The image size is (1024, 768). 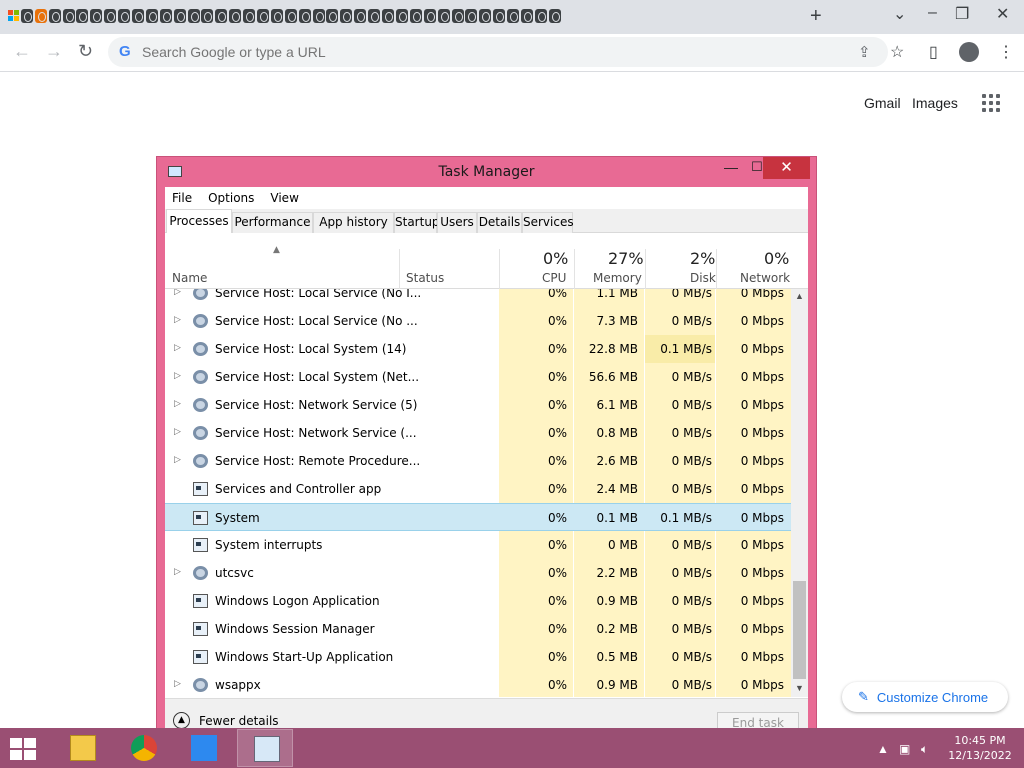 I want to click on scrollbar-thumb, so click(x=799, y=630).